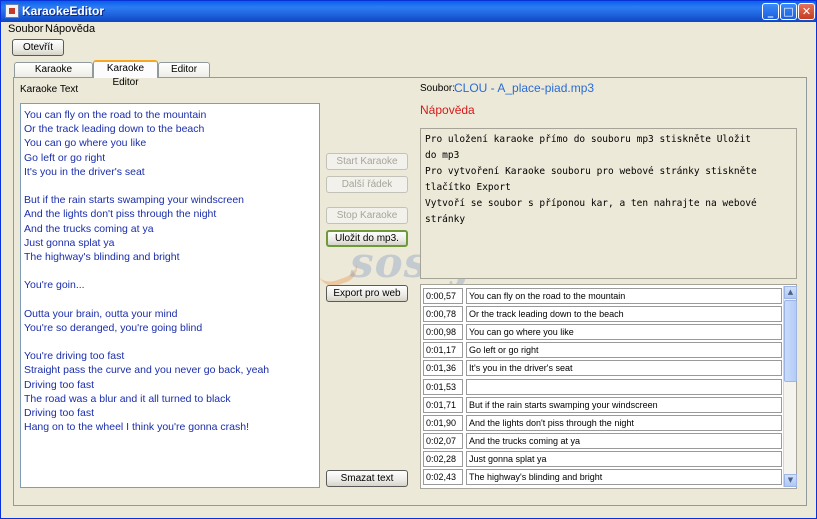  What do you see at coordinates (113, 327) in the screenshot?
I see `lyric-line: You're so deranged, you're going blind` at bounding box center [113, 327].